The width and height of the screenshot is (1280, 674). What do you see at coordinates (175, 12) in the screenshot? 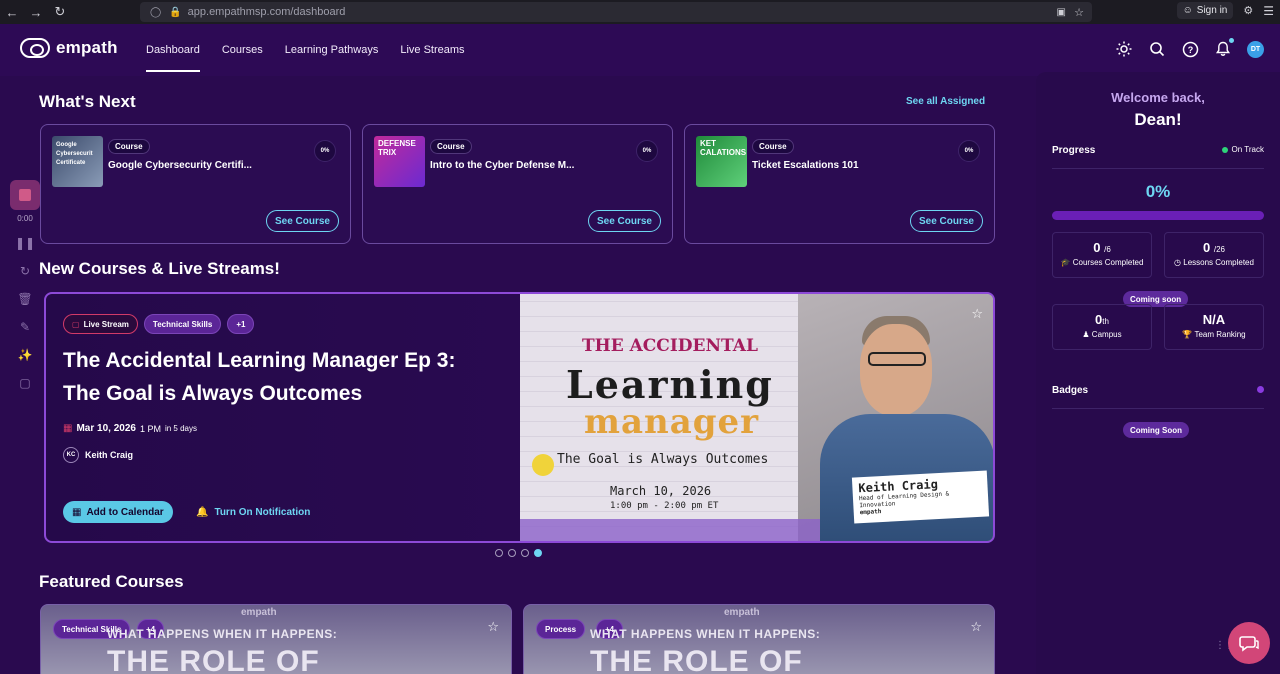
I see `lock-icon: 🔒` at bounding box center [175, 12].